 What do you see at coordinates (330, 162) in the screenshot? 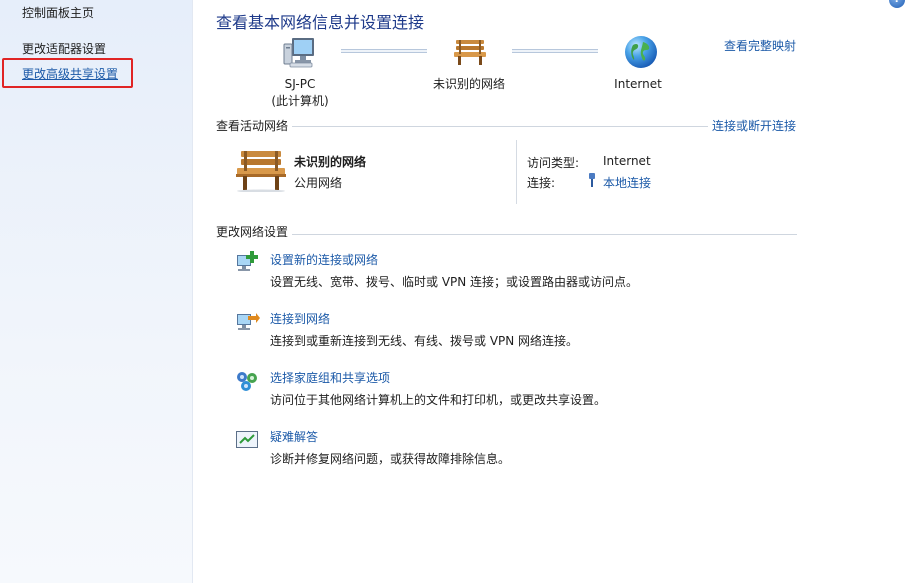
I see `active-network-name: 未识别的网络` at bounding box center [330, 162].